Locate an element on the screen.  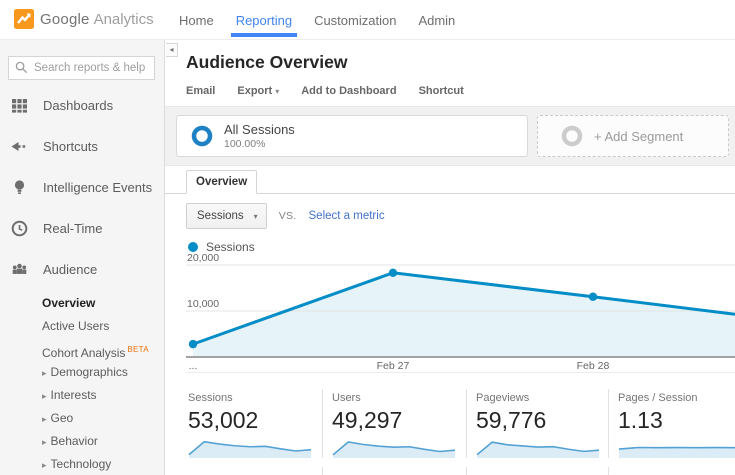
pages-per-session-sparkline is located at coordinates (676, 452).